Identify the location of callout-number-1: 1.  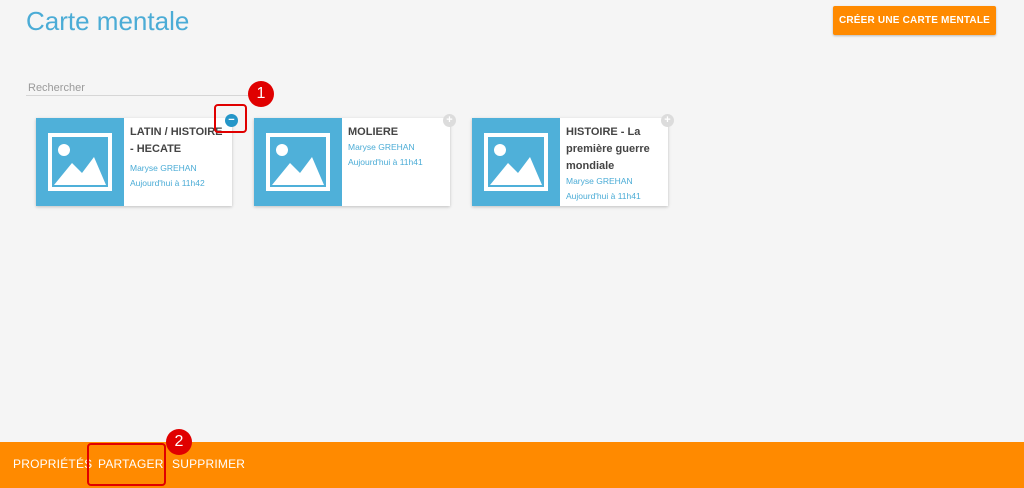
(261, 94).